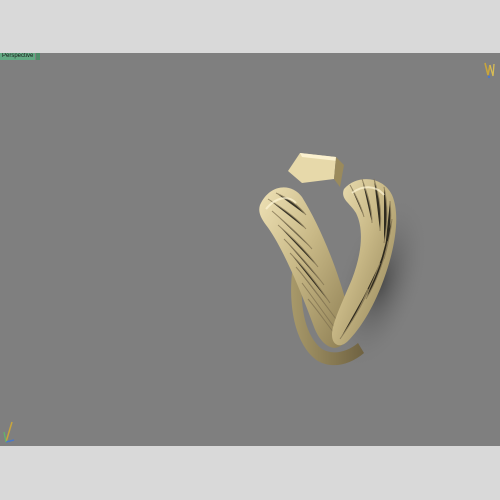 This screenshot has width=500, height=500. Describe the element at coordinates (344, 261) in the screenshot. I see `ring-model` at that location.